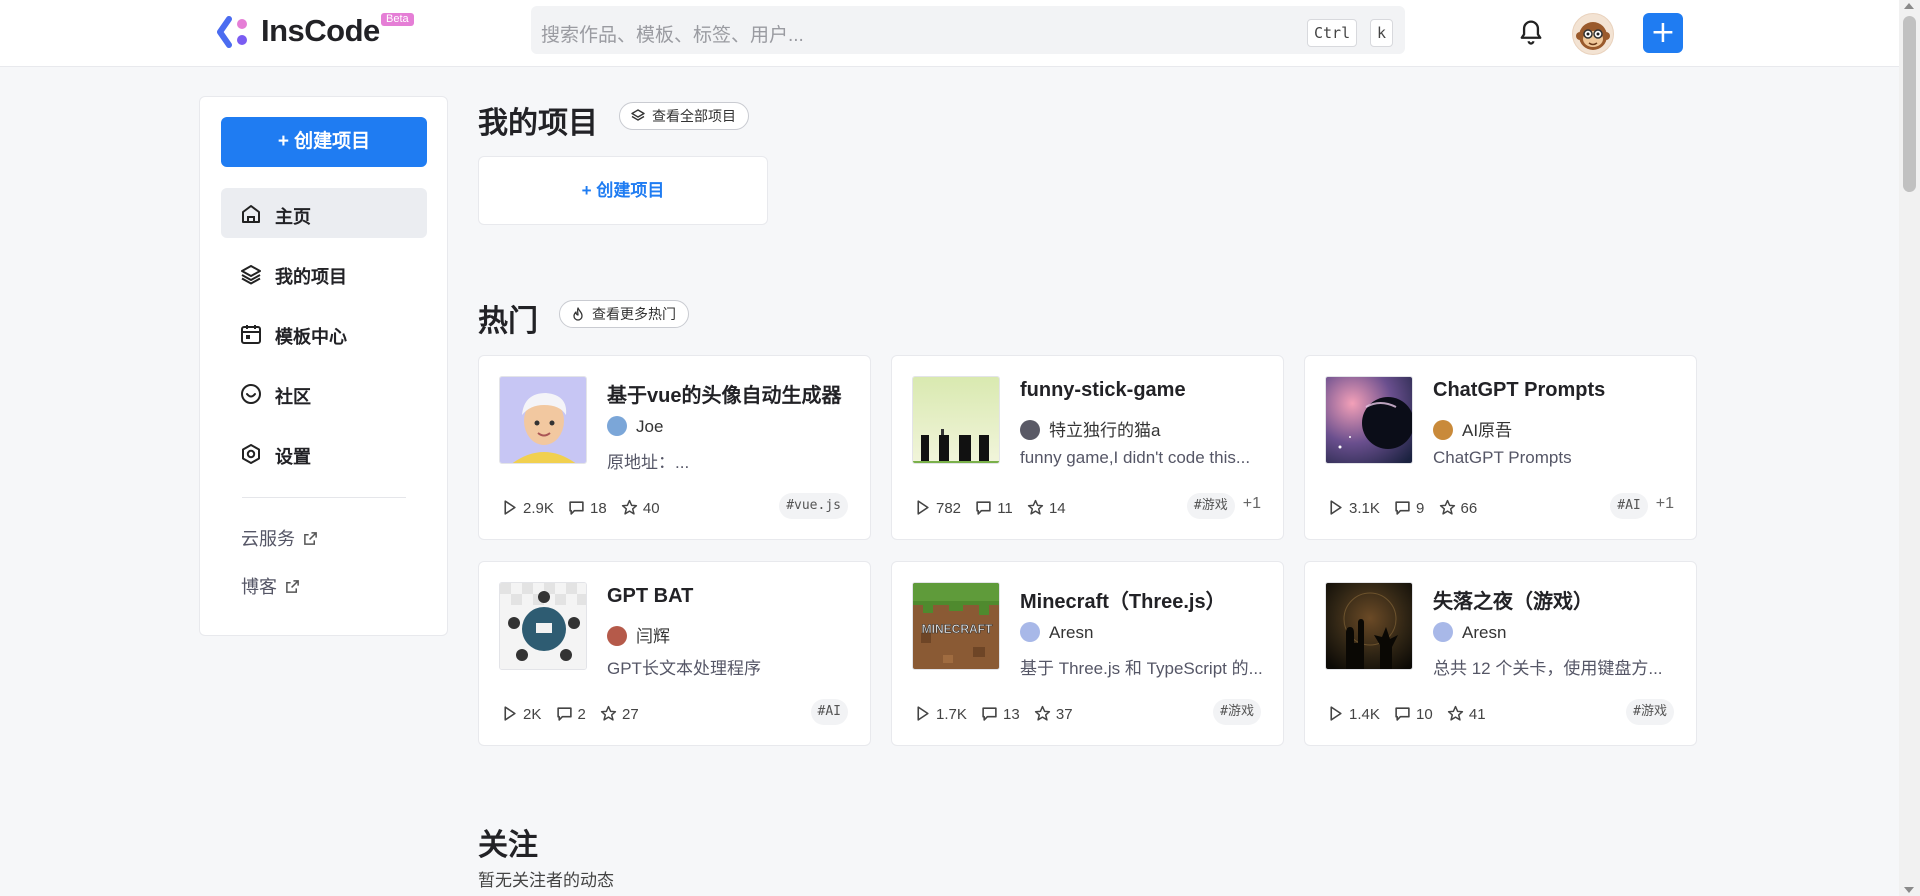 This screenshot has width=1920, height=896. Describe the element at coordinates (624, 314) in the screenshot. I see `view-more-hot-button: 查看更多热门` at that location.